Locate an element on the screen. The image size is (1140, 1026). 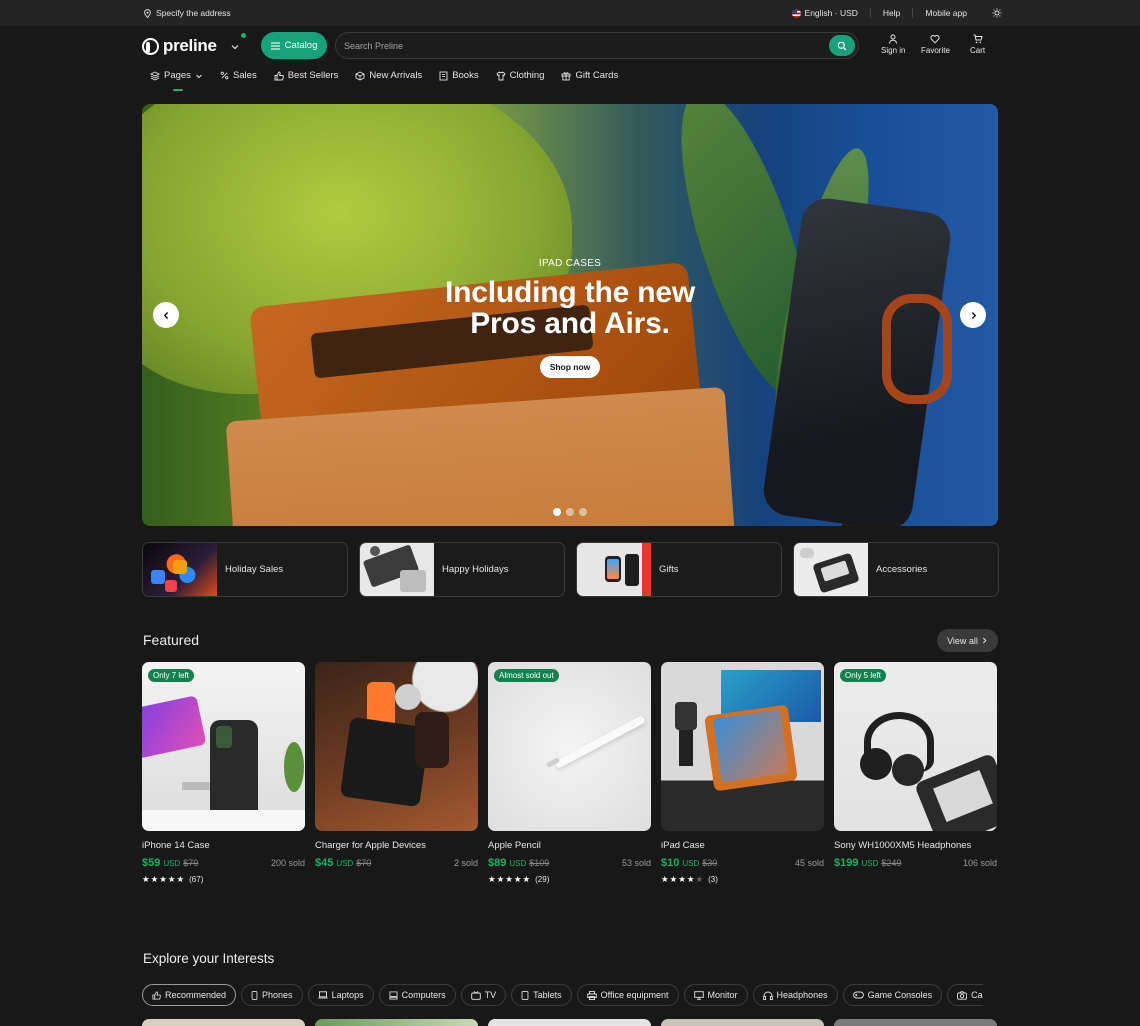
catalog-label: Catalog is located at coordinates (301, 45).